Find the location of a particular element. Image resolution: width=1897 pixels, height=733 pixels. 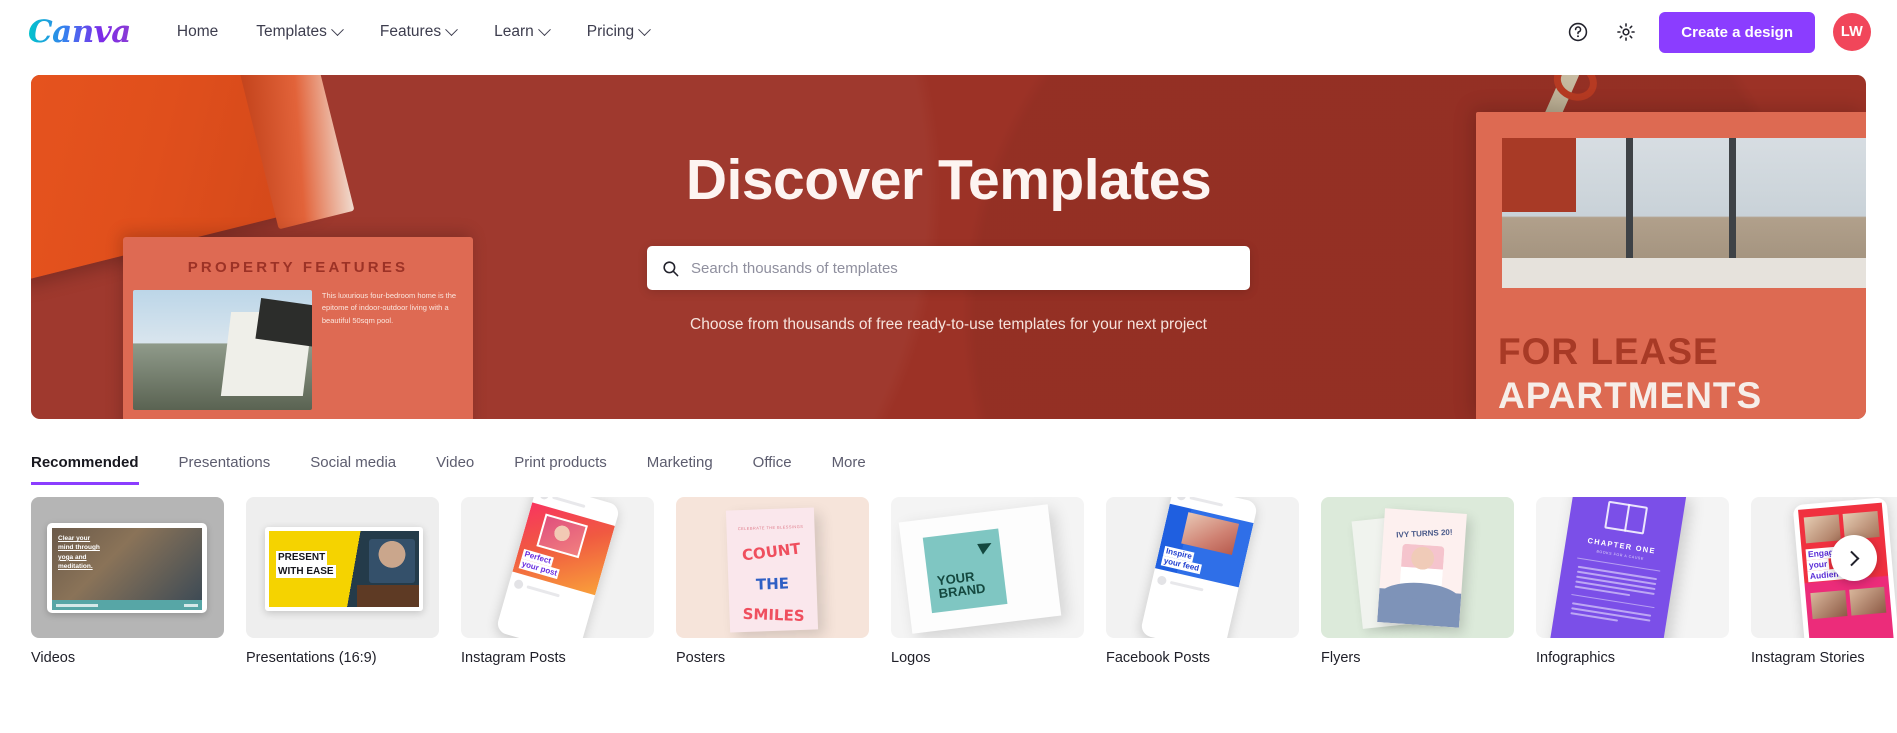

presenter-photo is located at coordinates (392, 561).